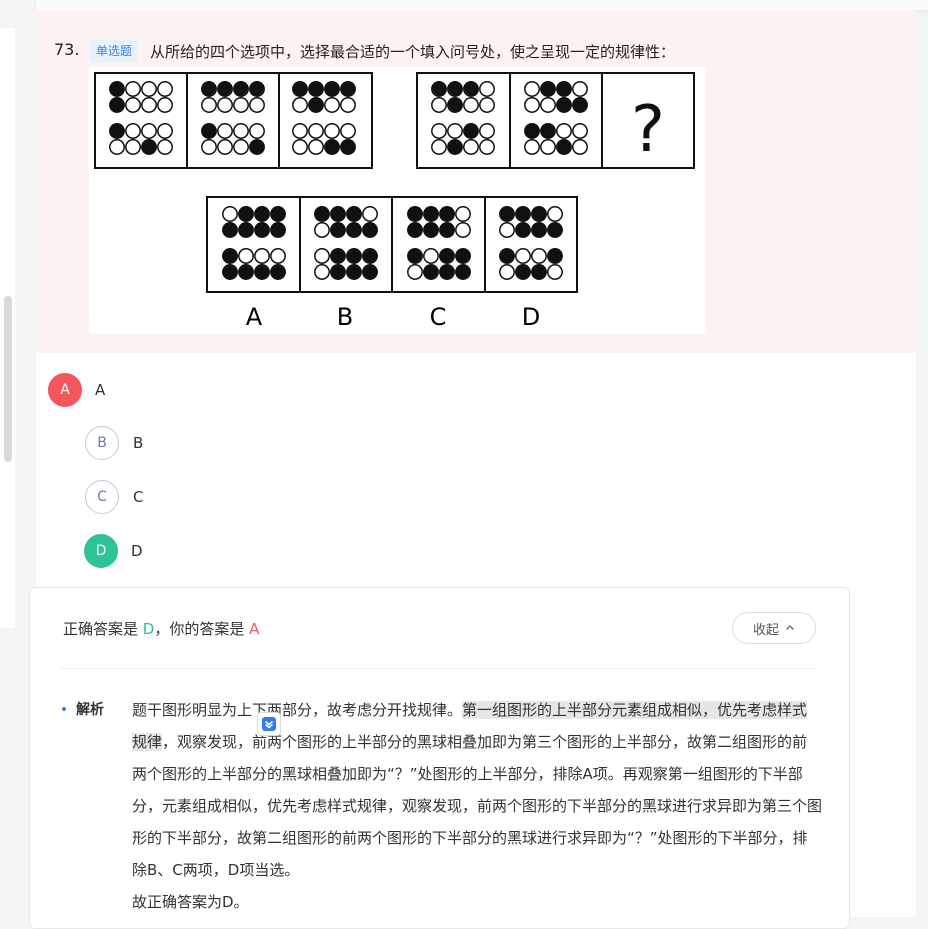  I want to click on translate-tool-icon, so click(269, 724).